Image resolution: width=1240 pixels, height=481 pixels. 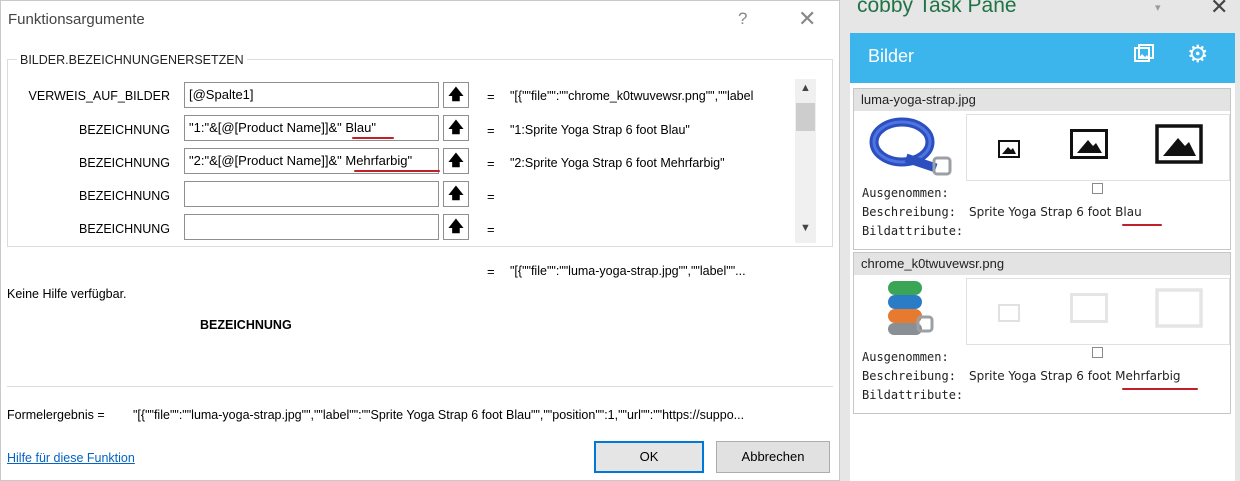 What do you see at coordinates (420, 386) in the screenshot?
I see `divider` at bounding box center [420, 386].